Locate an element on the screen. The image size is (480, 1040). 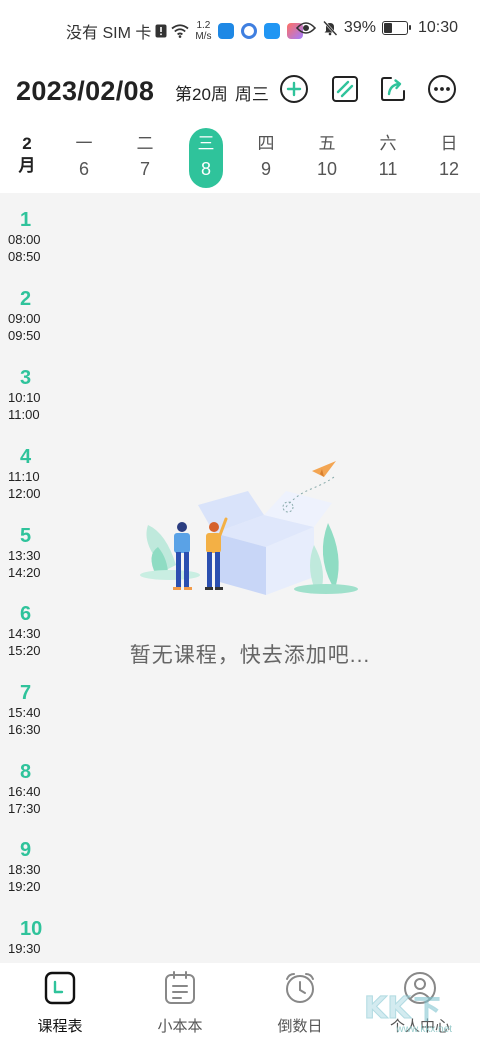
day-of-week: 一 is located at coordinates (84, 143).